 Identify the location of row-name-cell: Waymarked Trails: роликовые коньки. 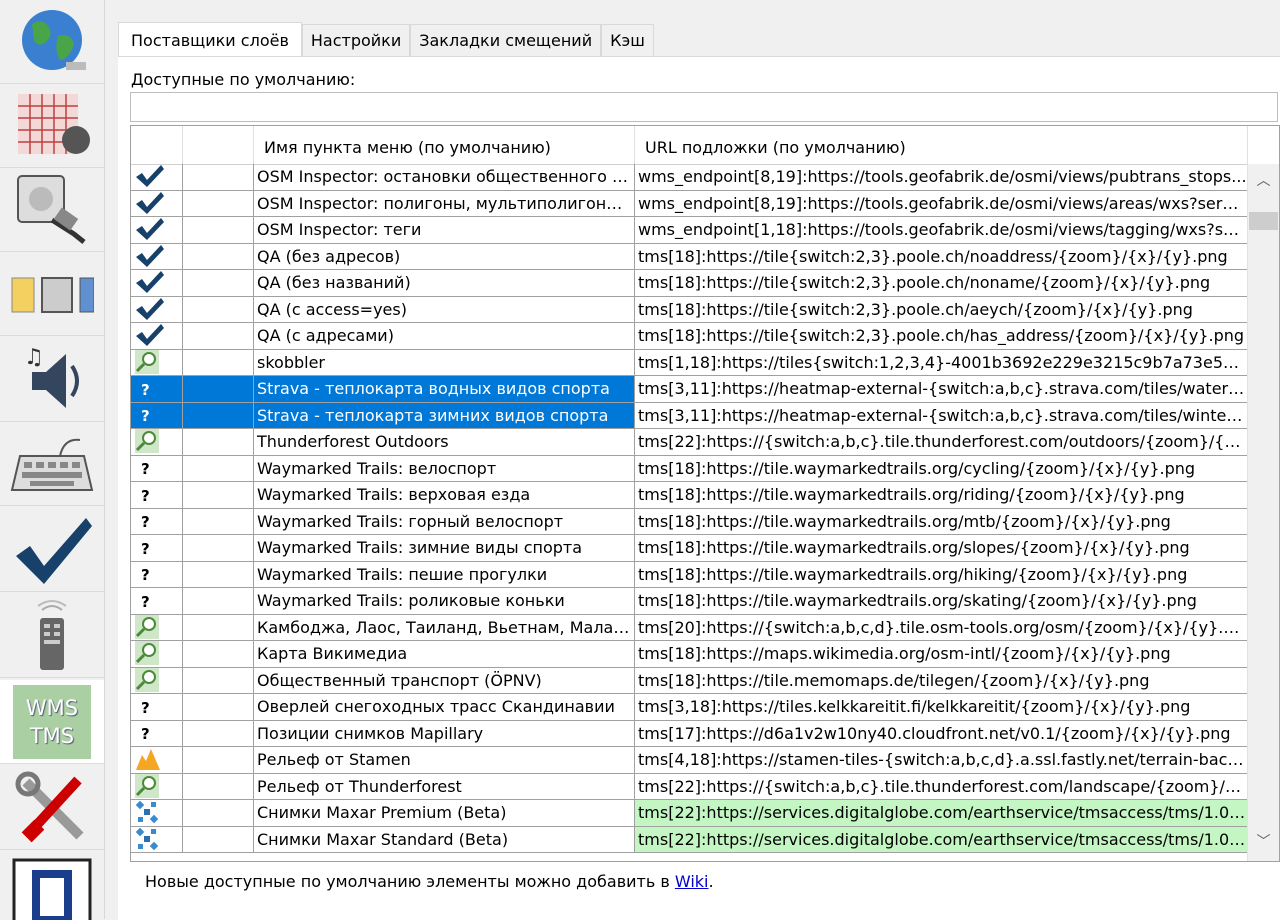
(444, 601).